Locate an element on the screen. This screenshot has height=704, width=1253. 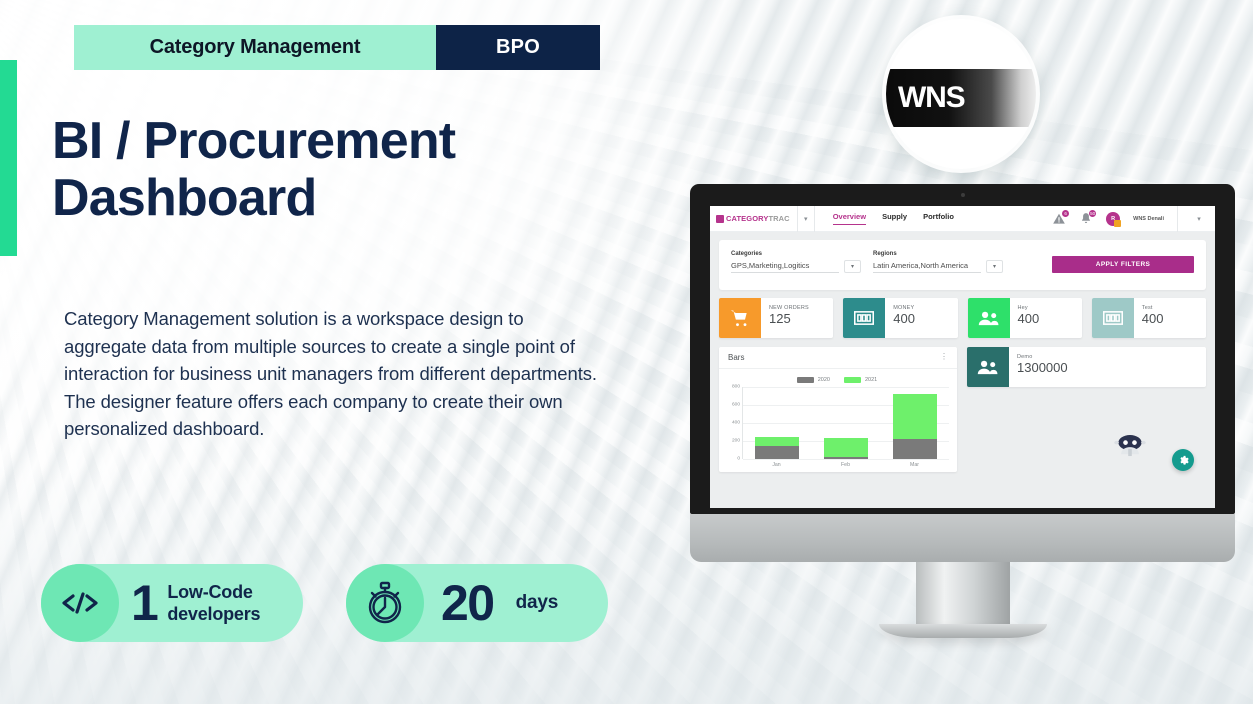
y-axis: 0 200 400 600 800 is located at coordinates (733, 423).